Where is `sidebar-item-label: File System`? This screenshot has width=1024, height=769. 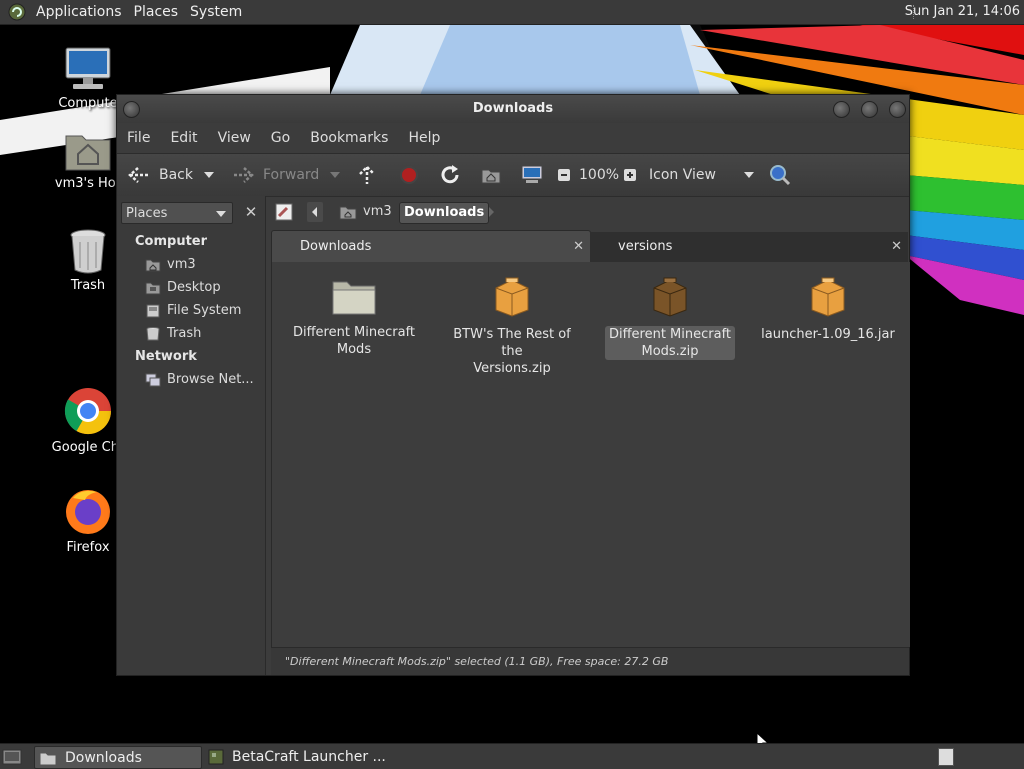
sidebar-item-label: File System is located at coordinates (204, 310).